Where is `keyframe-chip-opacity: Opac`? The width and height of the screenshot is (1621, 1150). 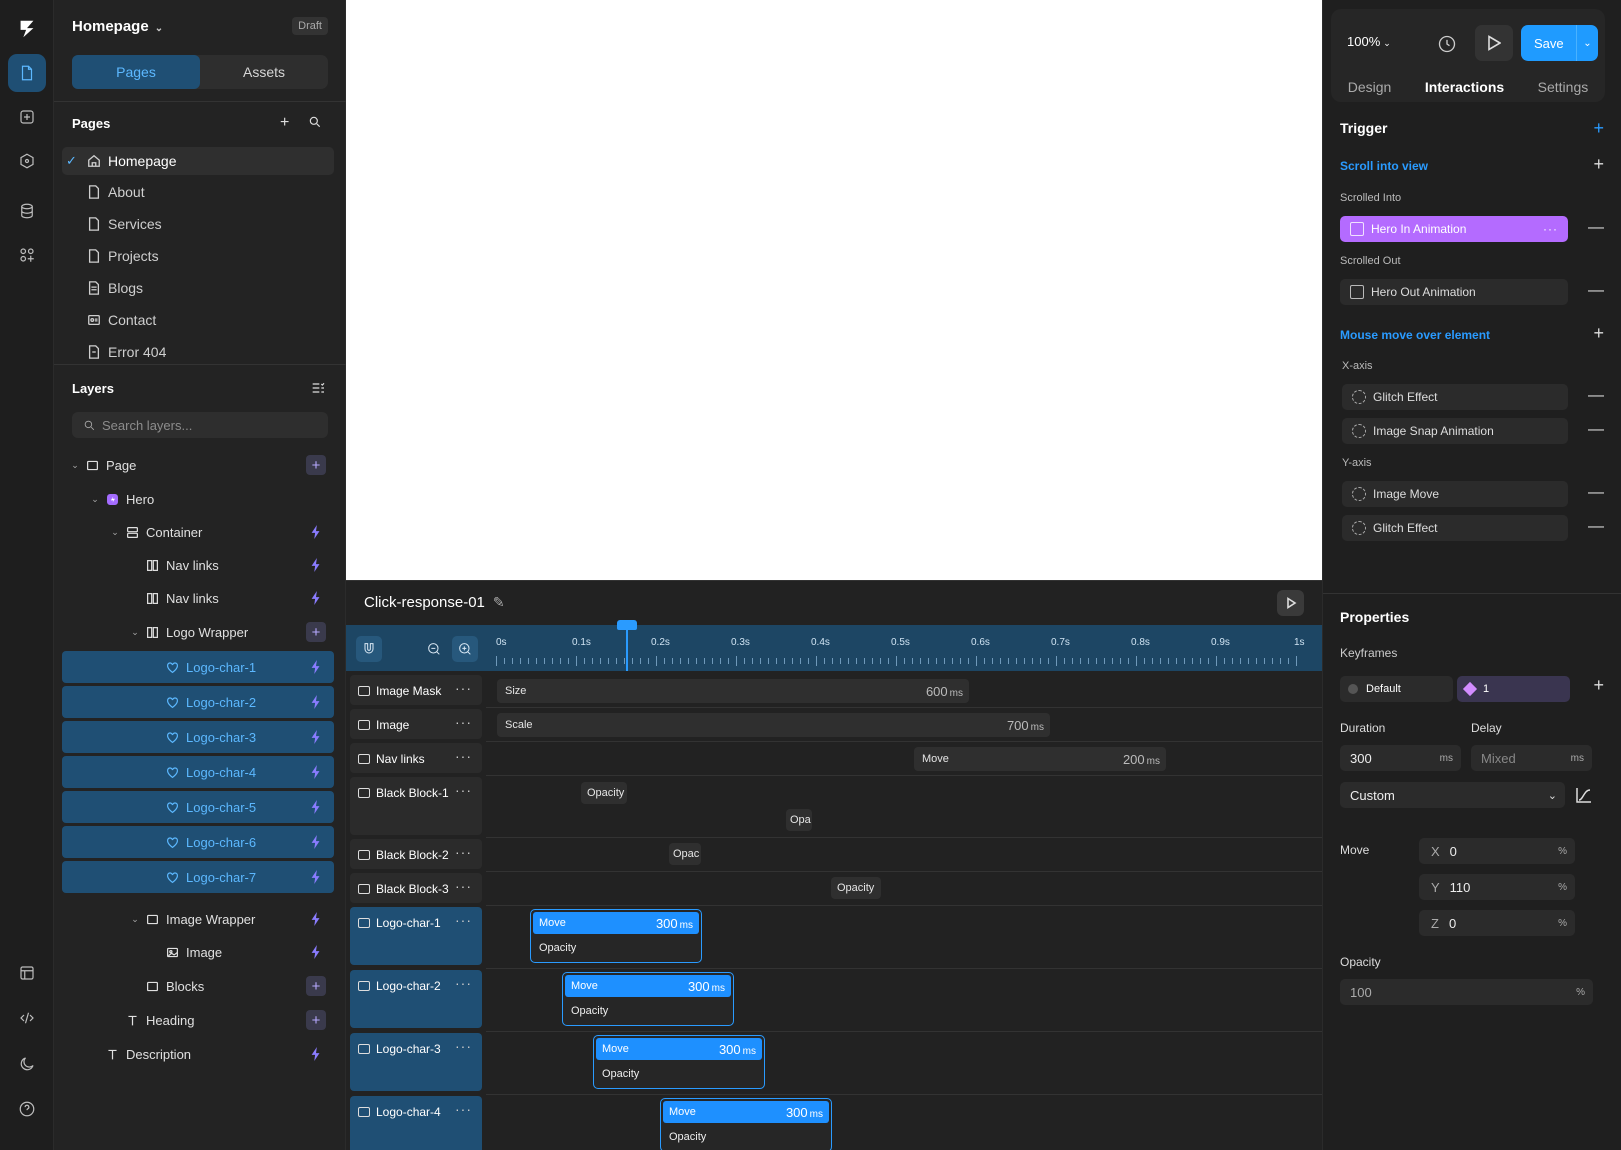 keyframe-chip-opacity: Opac is located at coordinates (685, 854).